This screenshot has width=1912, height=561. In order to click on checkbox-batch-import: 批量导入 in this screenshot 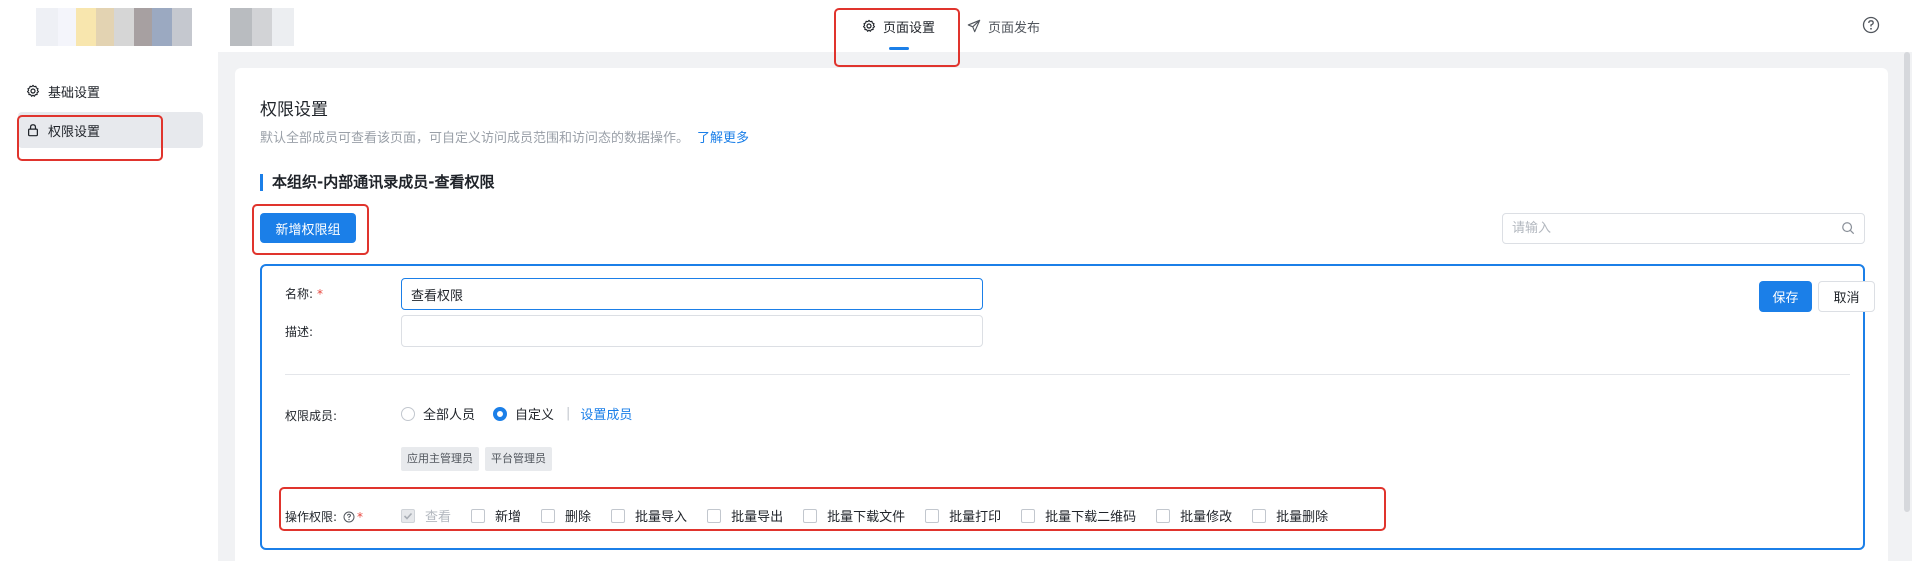, I will do `click(649, 515)`.